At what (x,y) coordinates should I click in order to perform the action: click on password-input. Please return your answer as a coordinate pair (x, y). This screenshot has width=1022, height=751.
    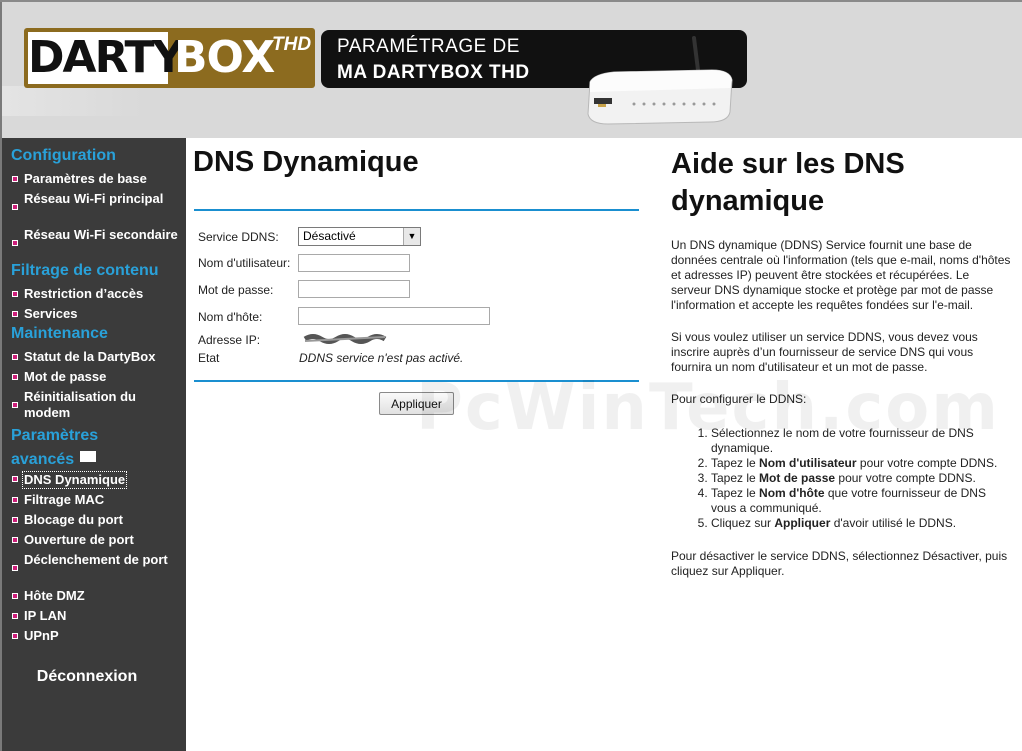
    Looking at the image, I should click on (354, 289).